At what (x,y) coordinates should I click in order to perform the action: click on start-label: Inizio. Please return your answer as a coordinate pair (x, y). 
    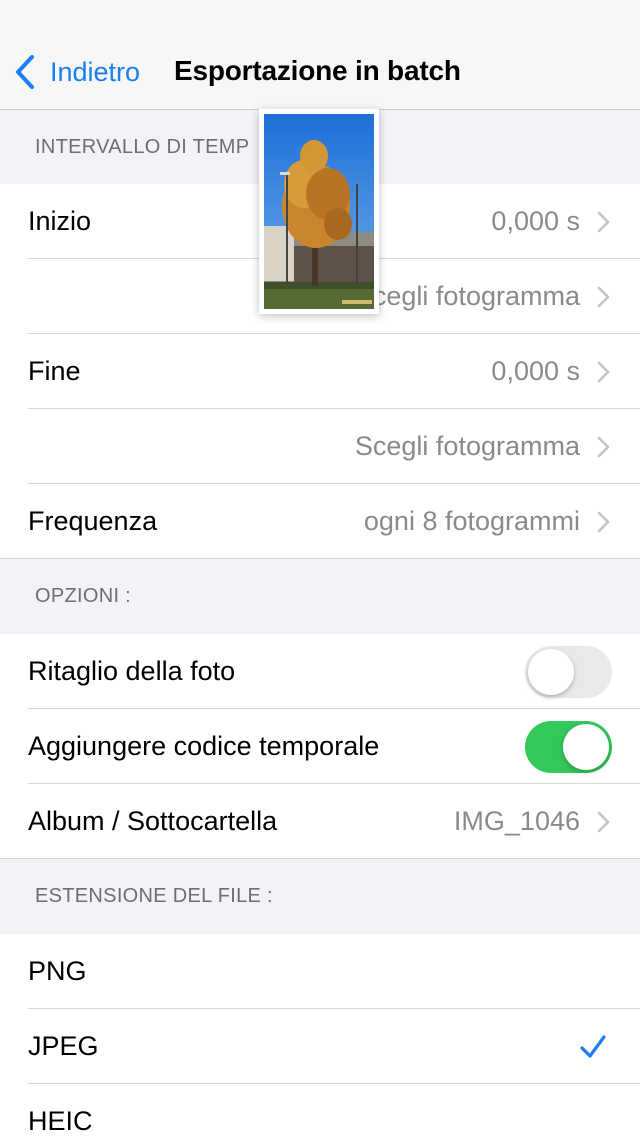
    Looking at the image, I should click on (60, 221).